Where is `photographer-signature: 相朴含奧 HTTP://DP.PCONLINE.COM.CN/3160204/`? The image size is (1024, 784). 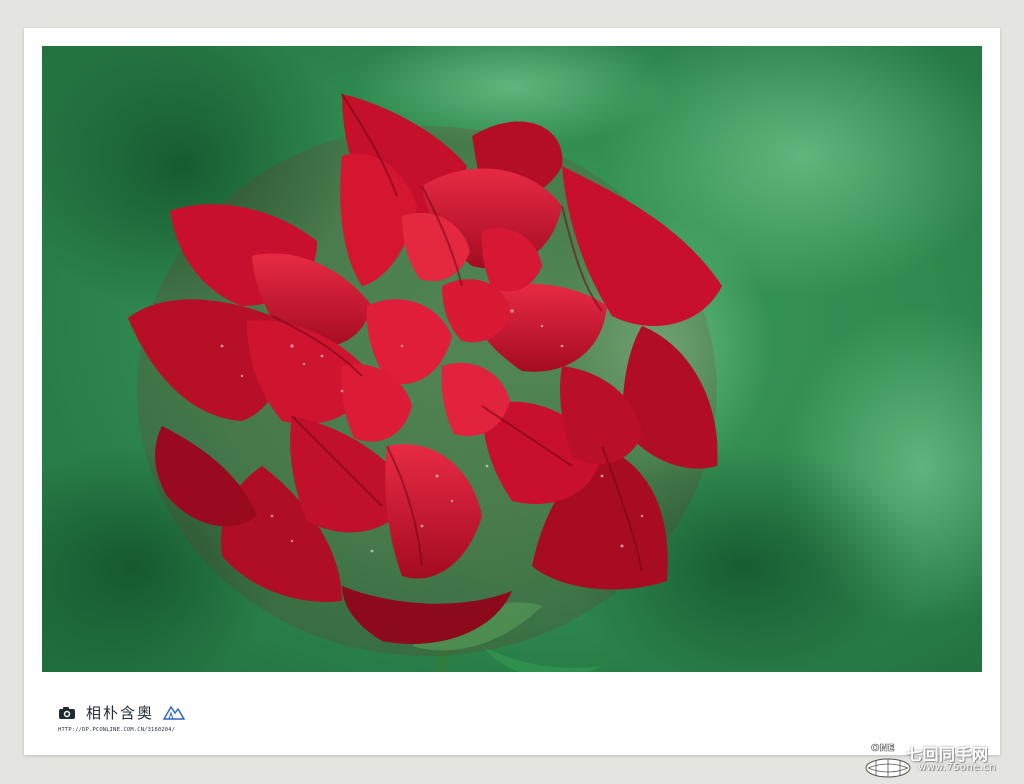 photographer-signature: 相朴含奧 HTTP://DP.PCONLINE.COM.CN/3160204/ is located at coordinates (133, 720).